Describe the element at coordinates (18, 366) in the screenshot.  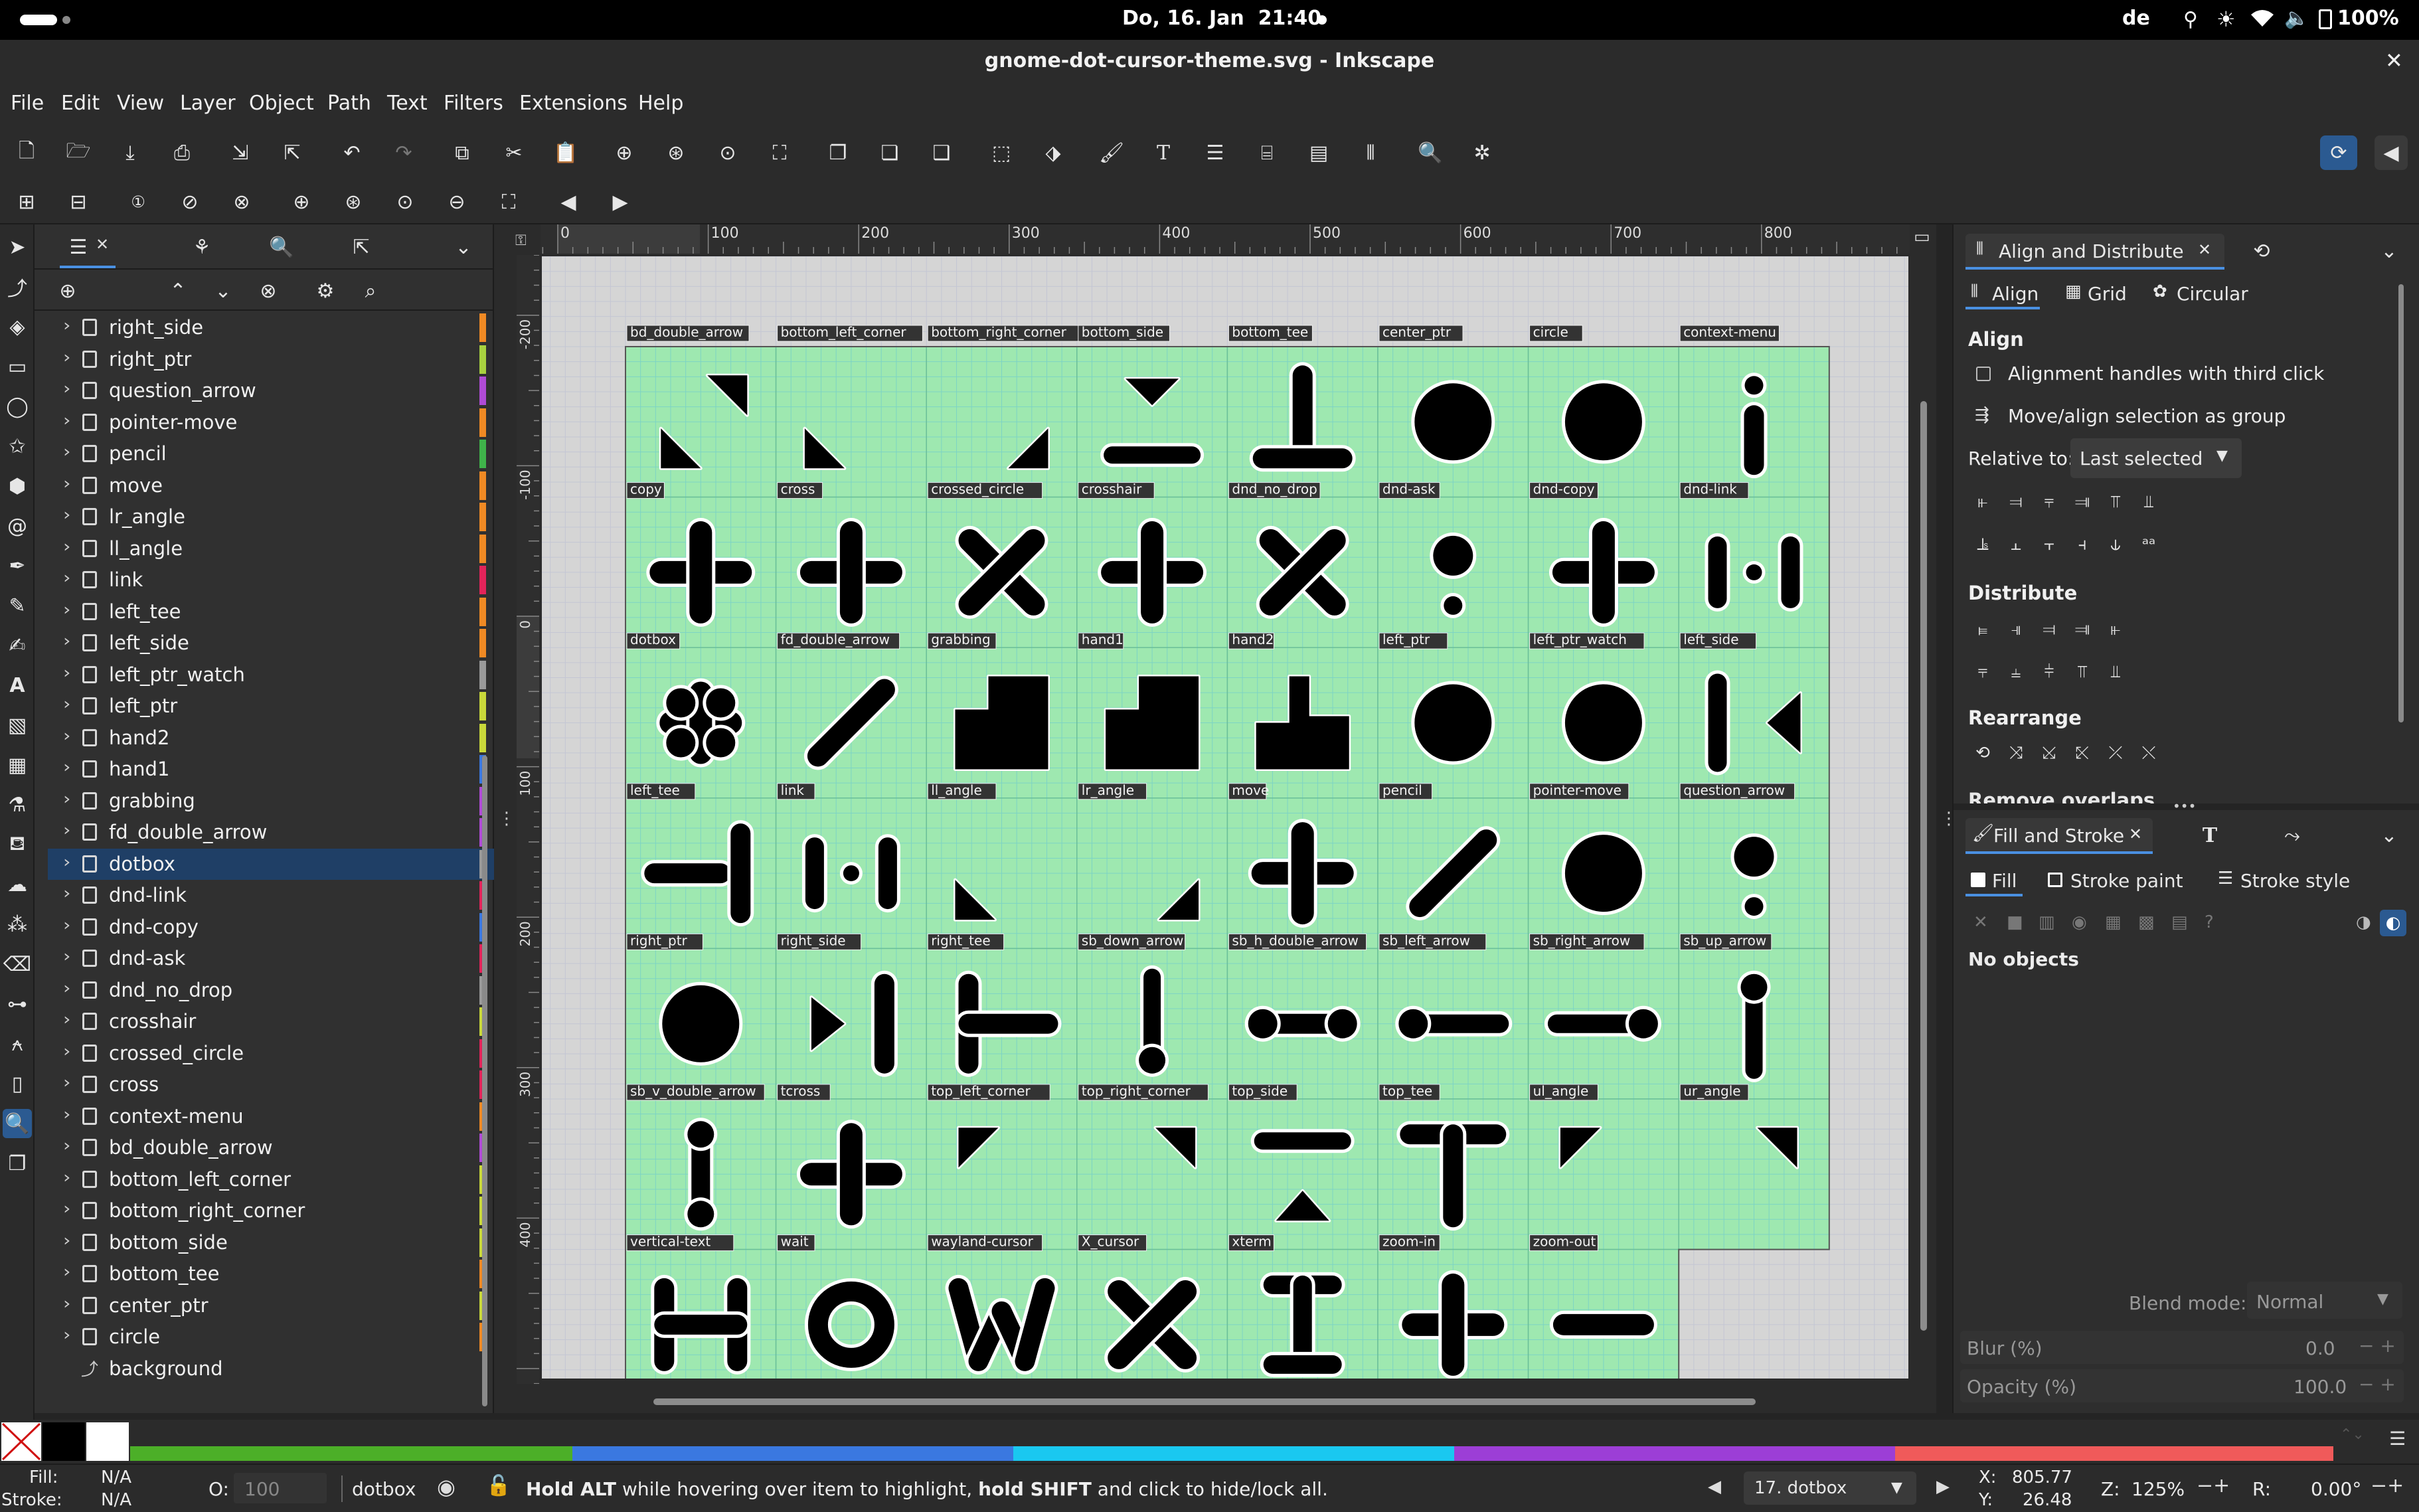
I see `rectangle-tool-icon: ▭` at that location.